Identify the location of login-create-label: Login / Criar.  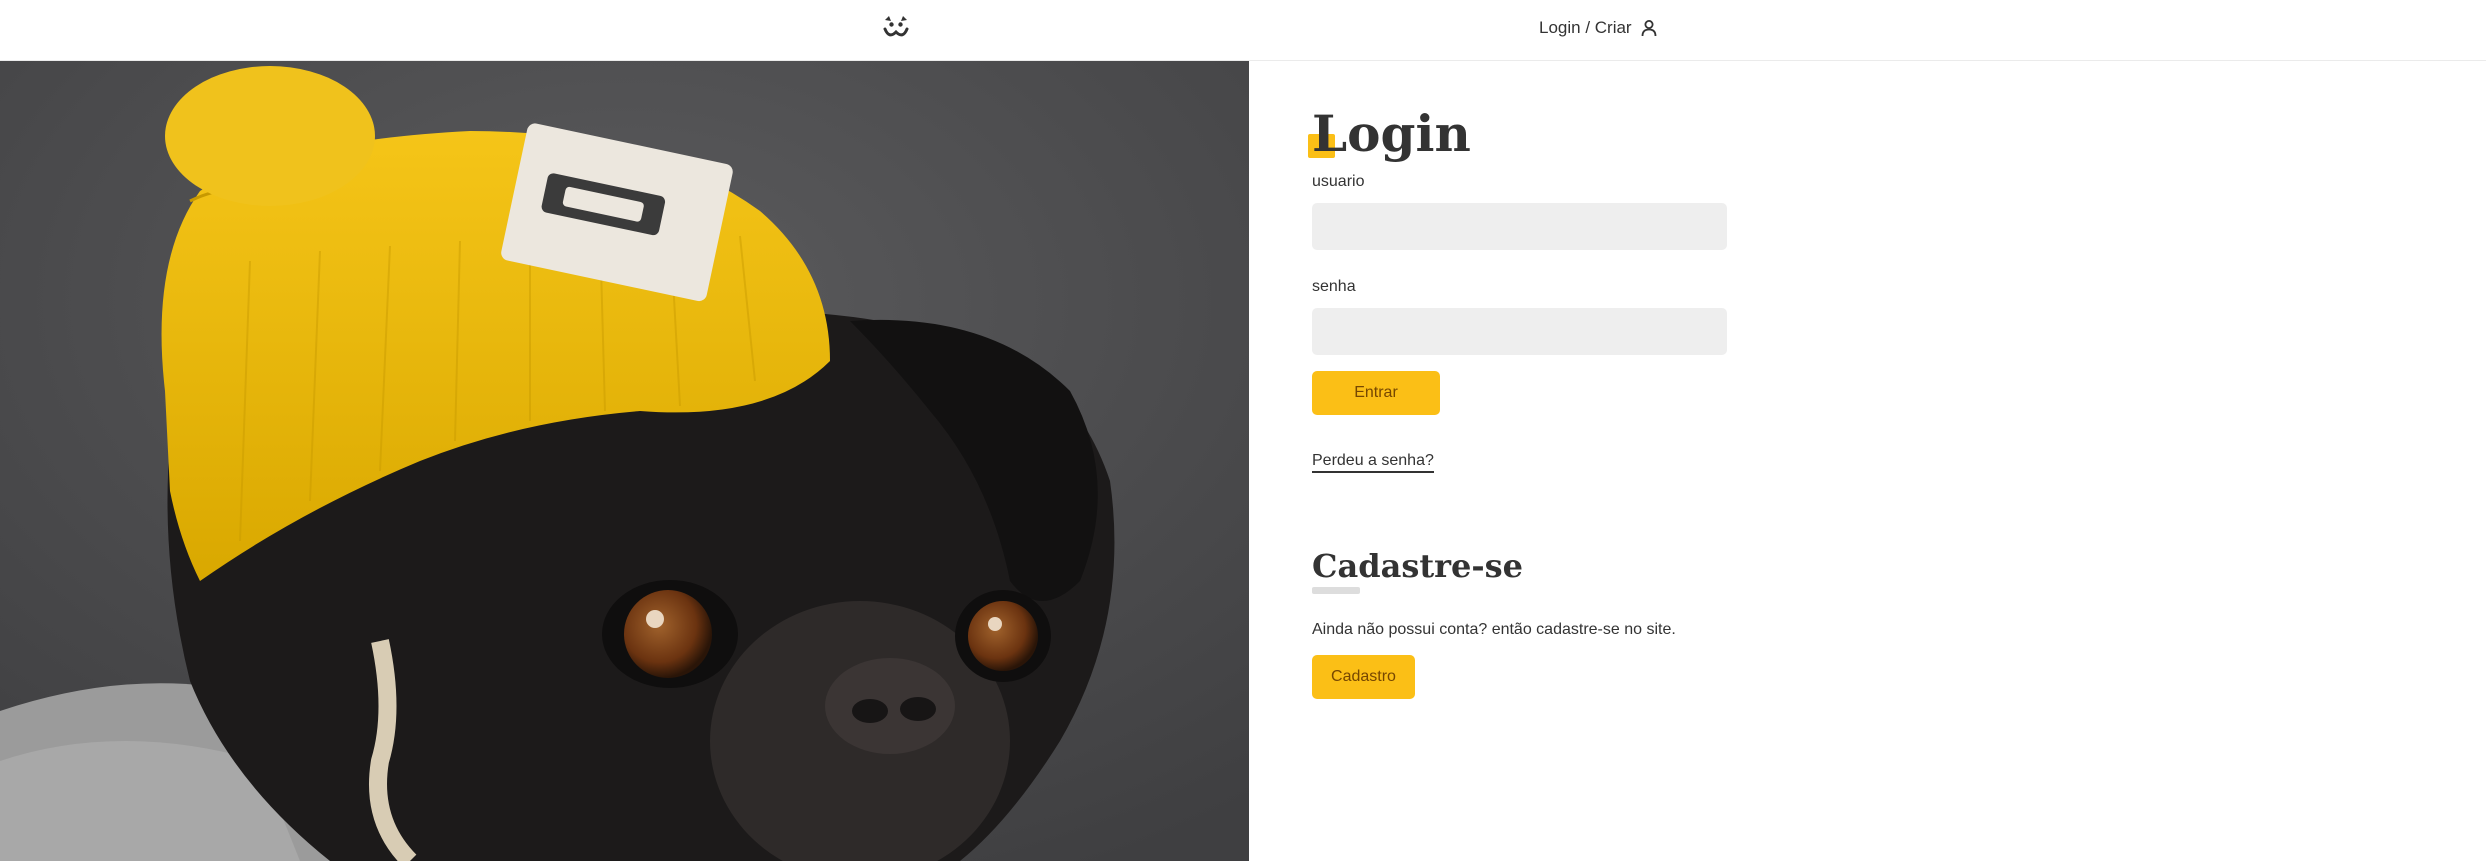
(1585, 27).